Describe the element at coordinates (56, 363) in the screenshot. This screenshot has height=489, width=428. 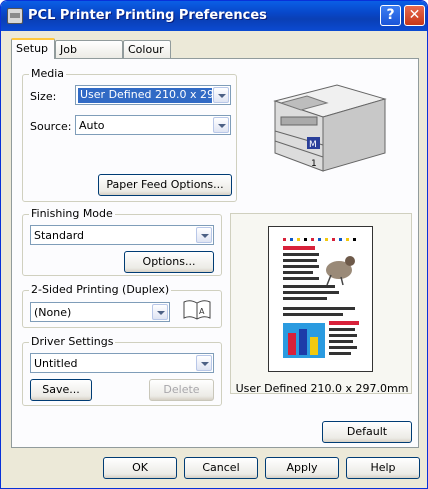
I see `driver-value: Untitled` at that location.